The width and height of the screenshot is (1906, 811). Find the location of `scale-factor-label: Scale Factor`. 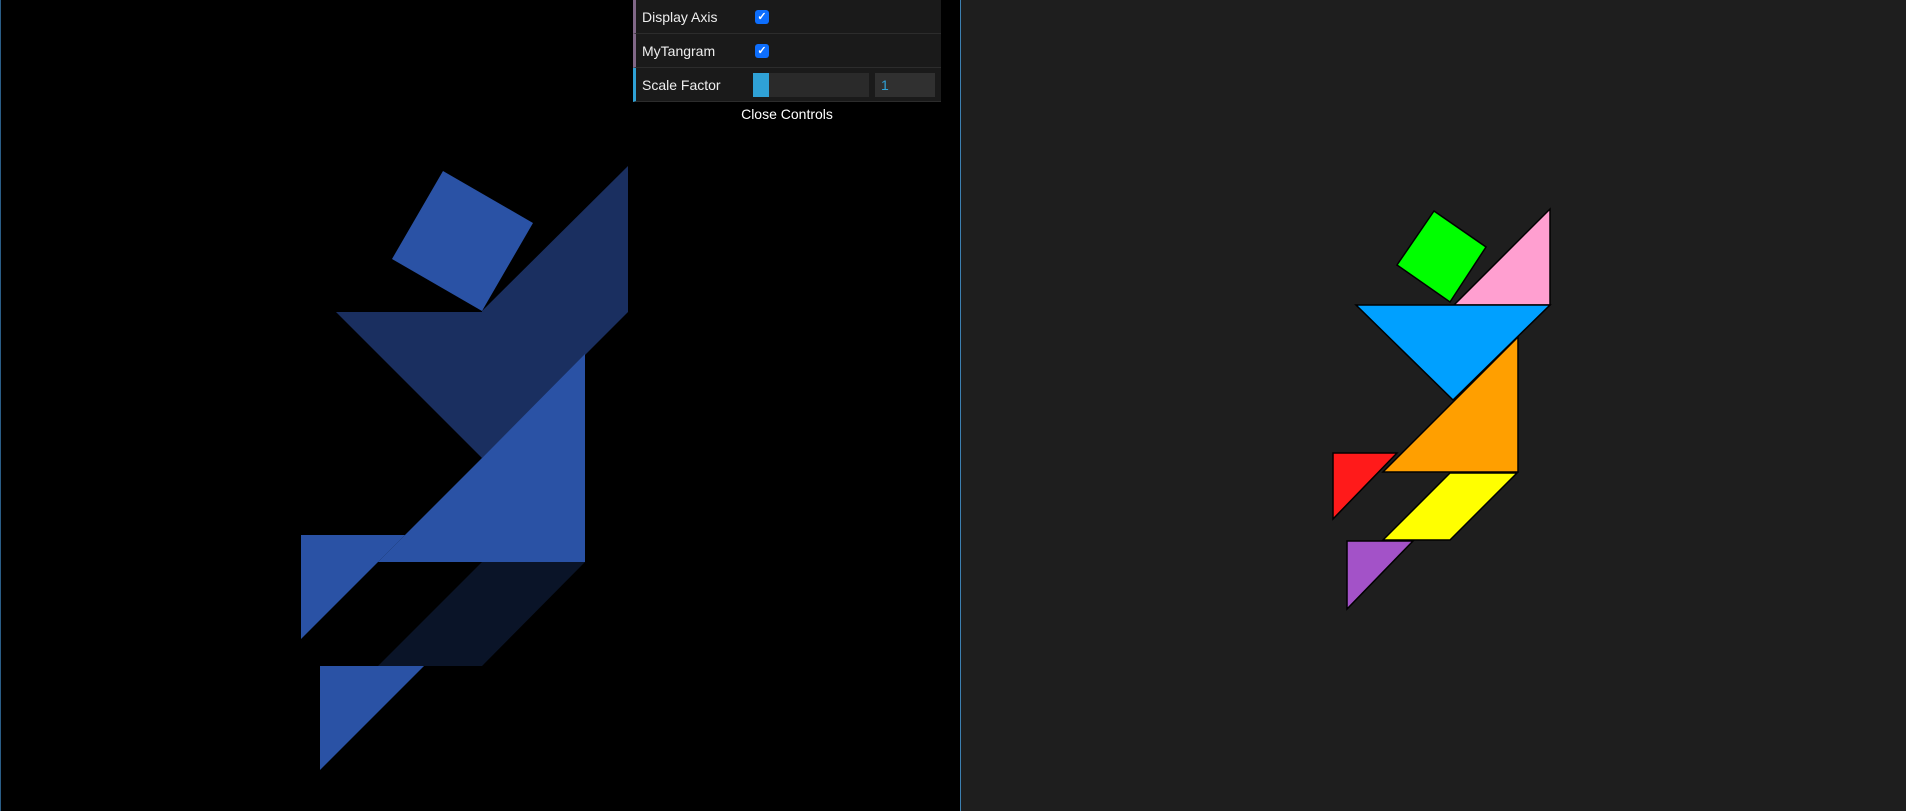

scale-factor-label: Scale Factor is located at coordinates (681, 84).